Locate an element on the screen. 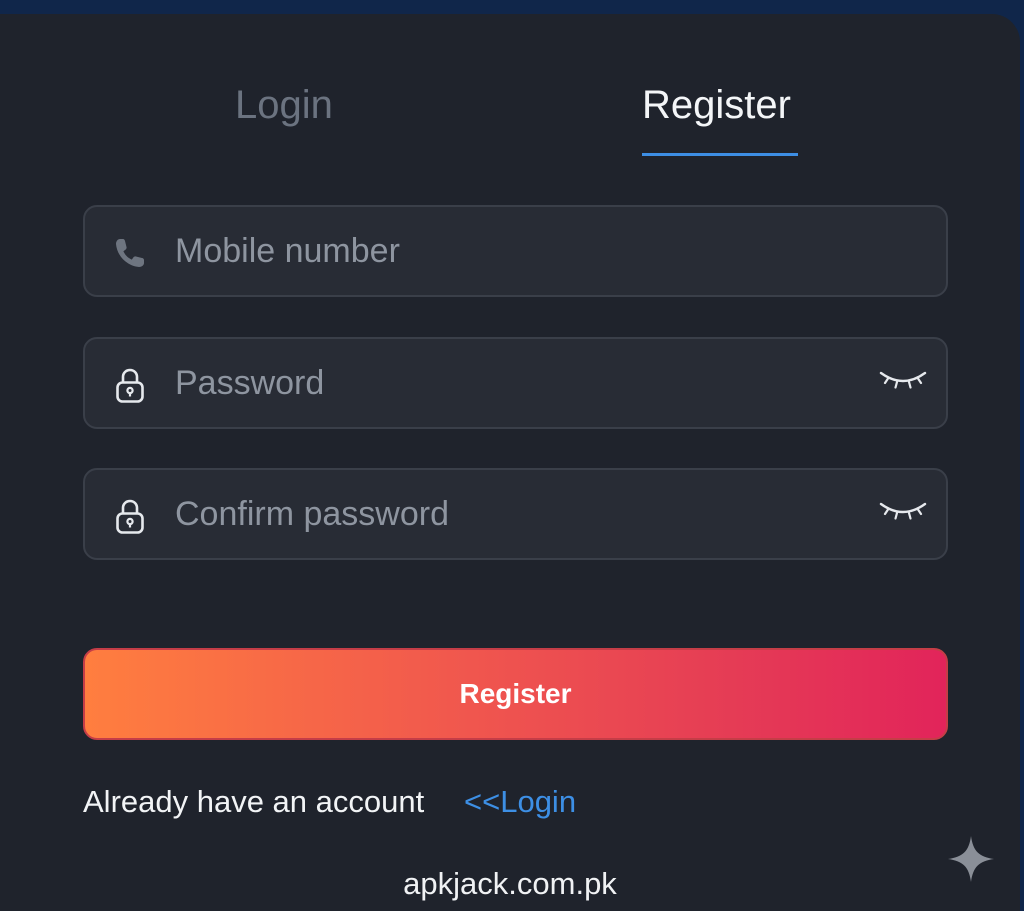  tab-register: Register is located at coordinates (716, 105).